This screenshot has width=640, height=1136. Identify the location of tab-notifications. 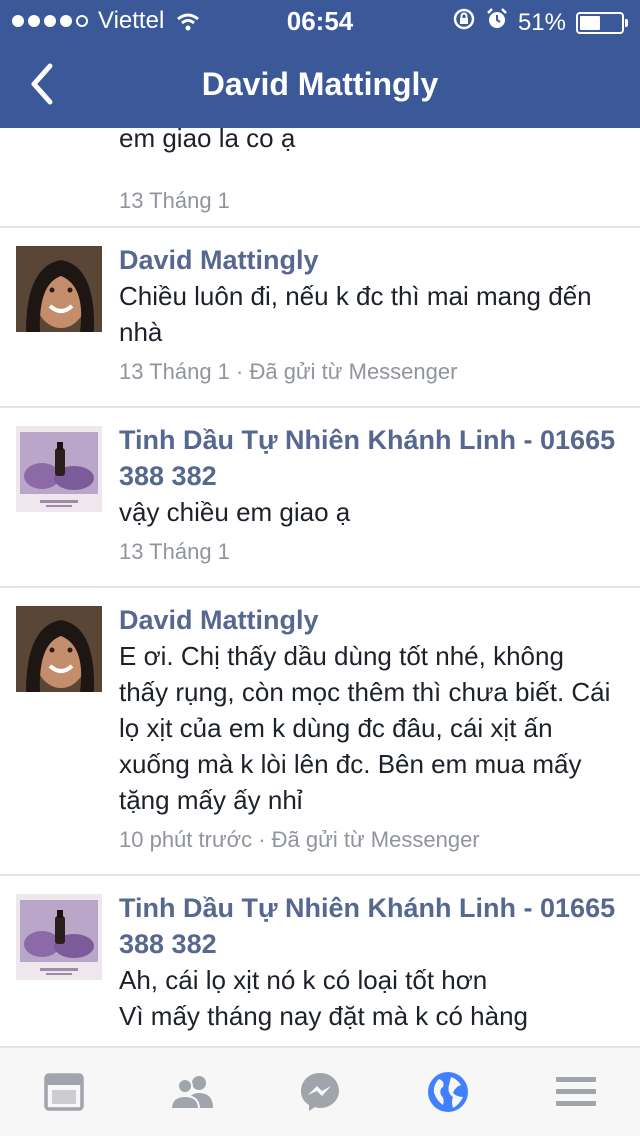
(448, 1092).